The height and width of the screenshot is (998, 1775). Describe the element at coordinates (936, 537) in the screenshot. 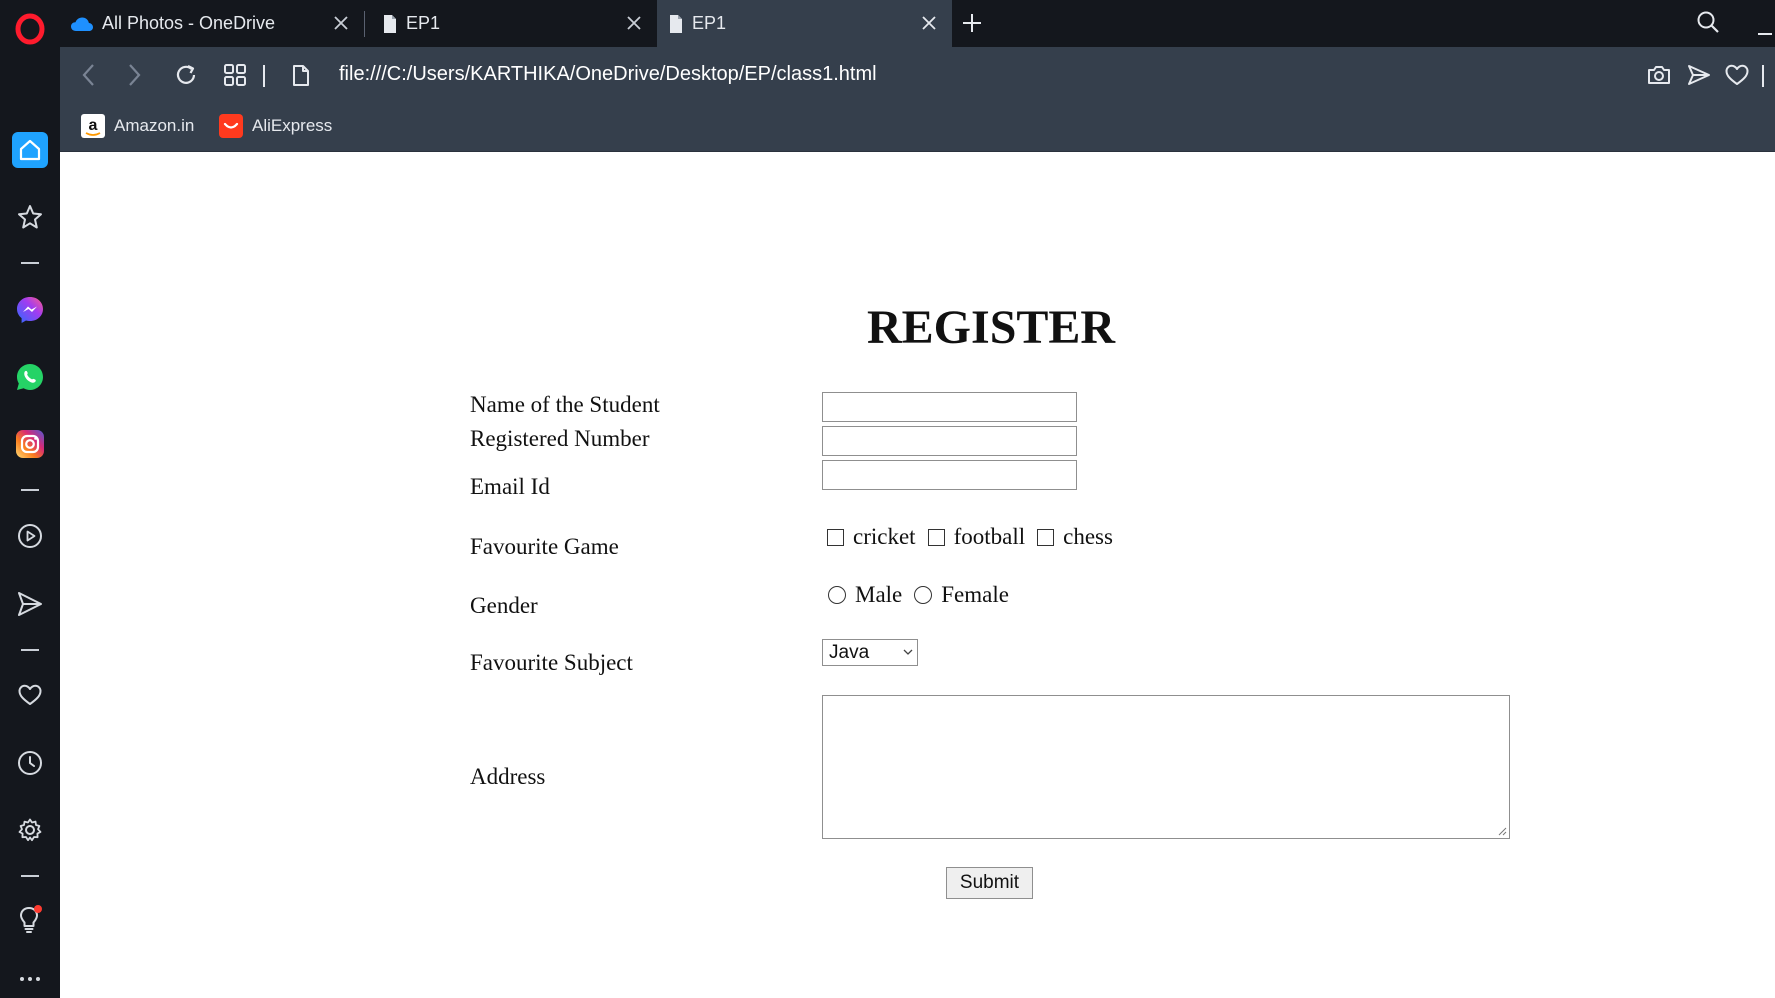

I see `football-checkbox` at that location.